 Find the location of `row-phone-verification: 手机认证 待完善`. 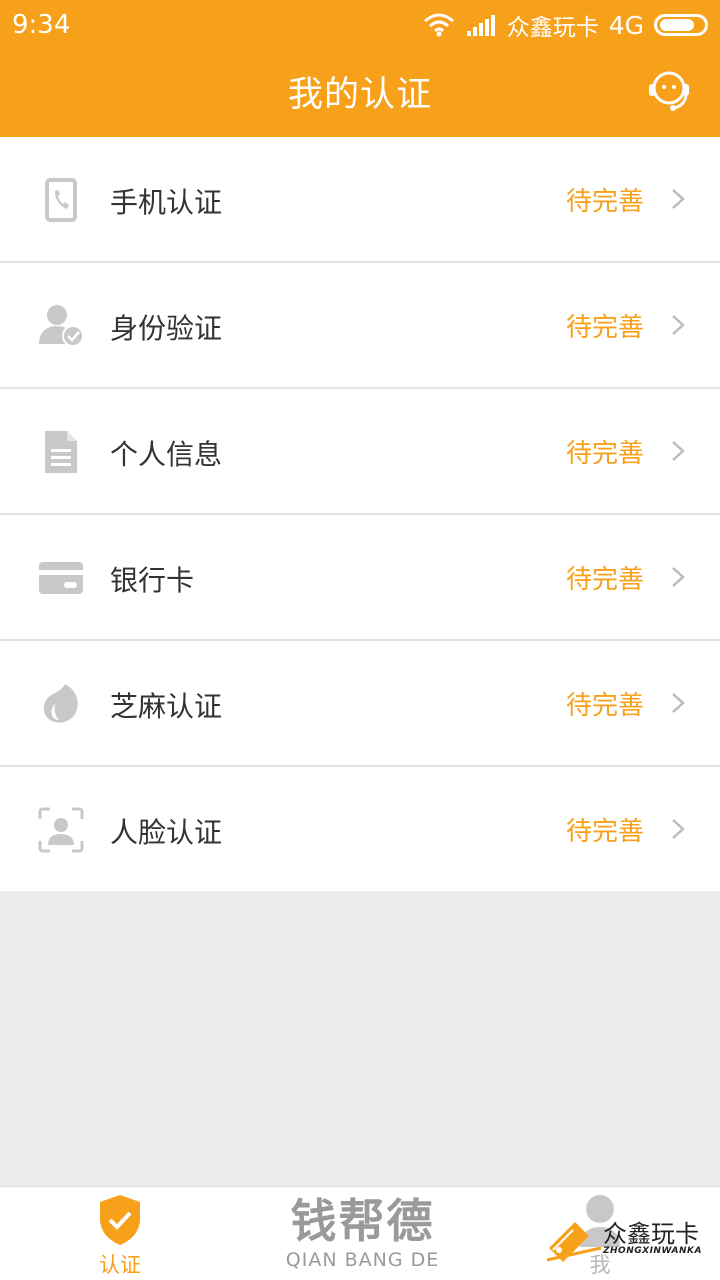

row-phone-verification: 手机认证 待完善 is located at coordinates (360, 200).